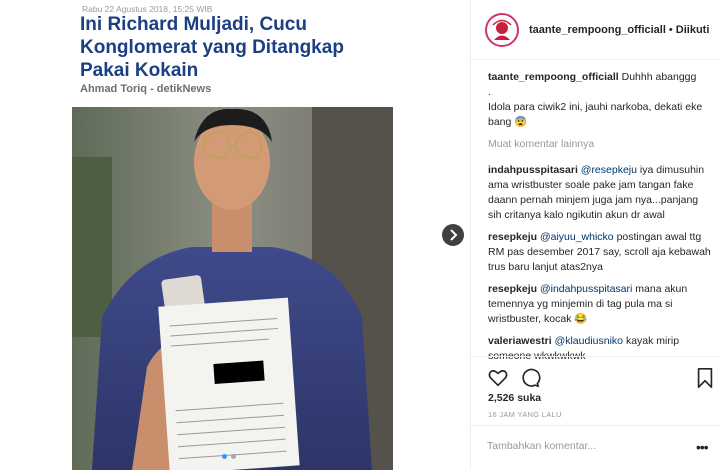 The image size is (720, 470). I want to click on profile-logo-icon, so click(502, 29).